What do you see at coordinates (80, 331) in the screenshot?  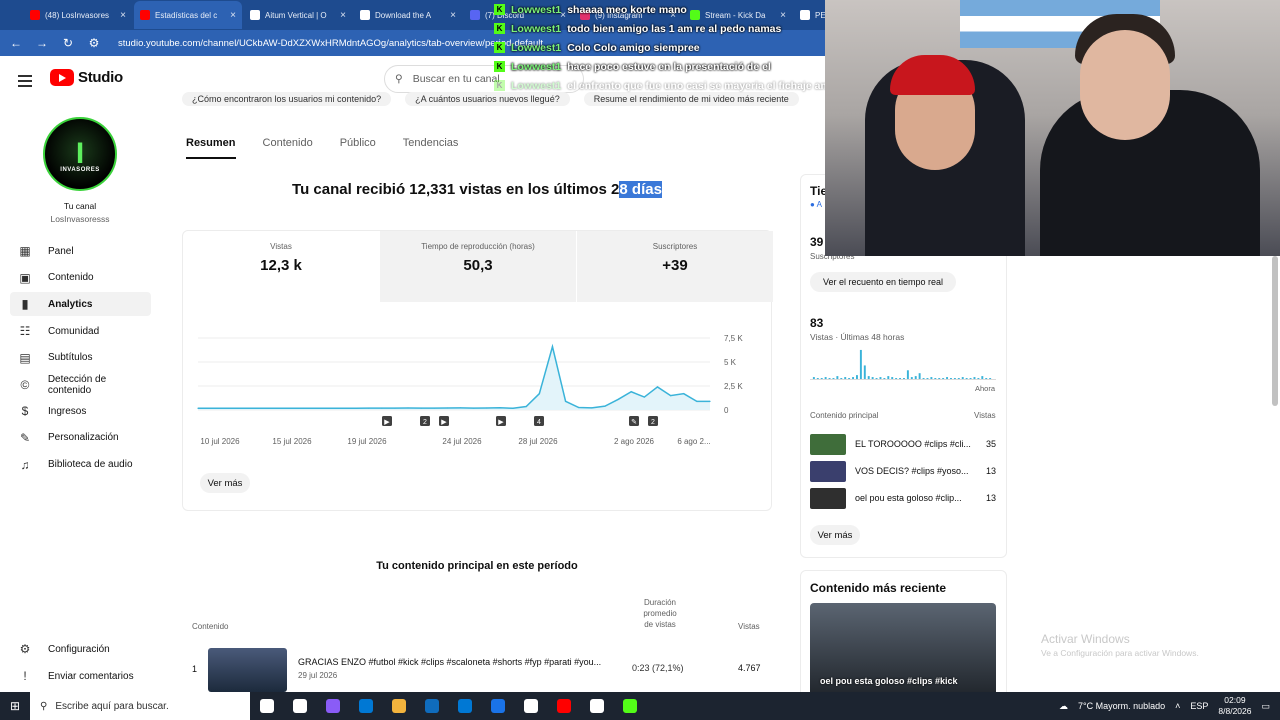 I see `sidebar-item-comunidad: ☷ Comunidad` at bounding box center [80, 331].